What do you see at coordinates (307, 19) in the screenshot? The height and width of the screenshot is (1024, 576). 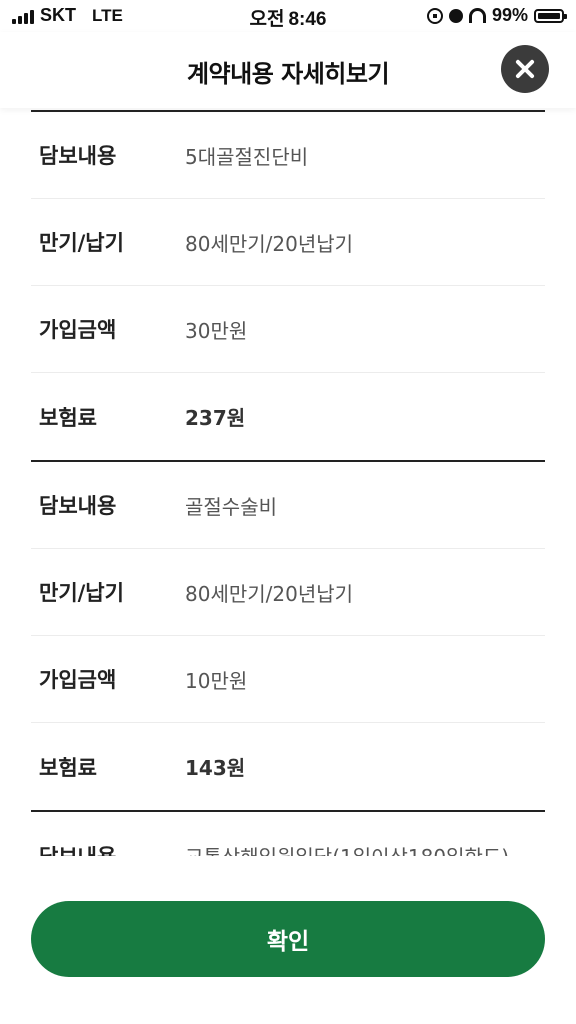 I see `time-value: 8:46` at bounding box center [307, 19].